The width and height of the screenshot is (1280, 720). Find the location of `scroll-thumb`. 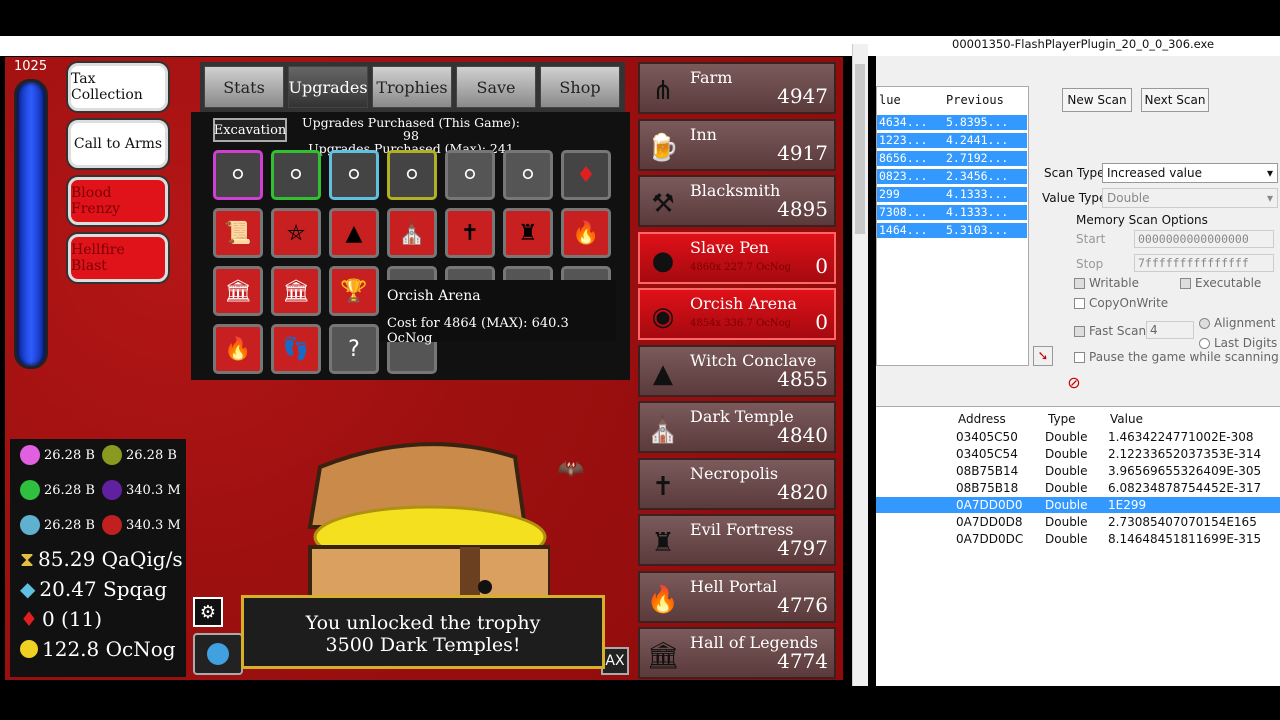

scroll-thumb is located at coordinates (860, 149).